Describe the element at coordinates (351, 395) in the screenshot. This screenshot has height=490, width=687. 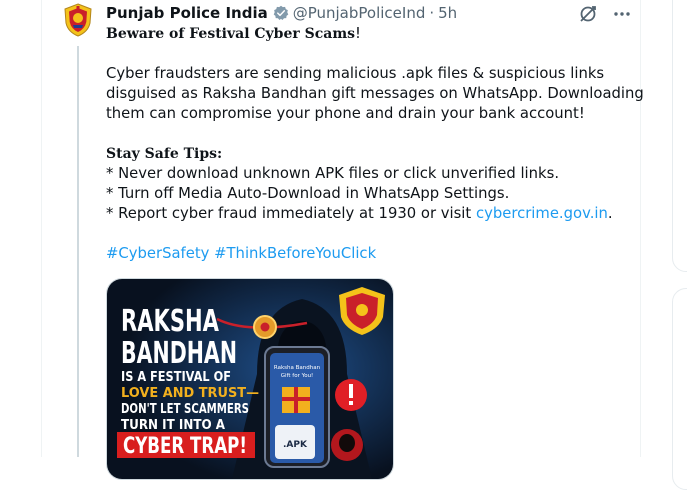
I see `warning-icon` at that location.